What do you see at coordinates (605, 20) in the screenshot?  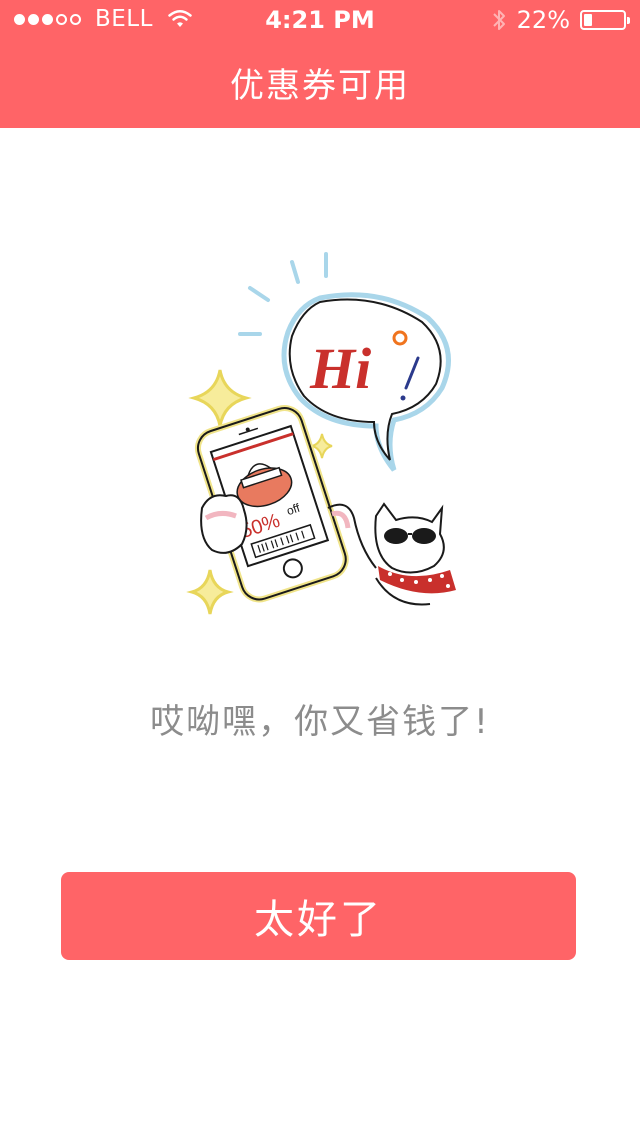 I see `battery-icon` at bounding box center [605, 20].